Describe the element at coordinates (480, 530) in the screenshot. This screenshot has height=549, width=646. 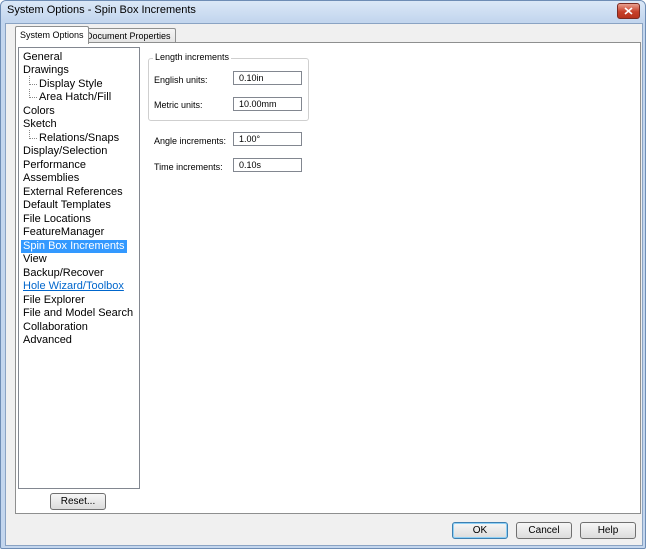
I see `ok-button: OK` at that location.